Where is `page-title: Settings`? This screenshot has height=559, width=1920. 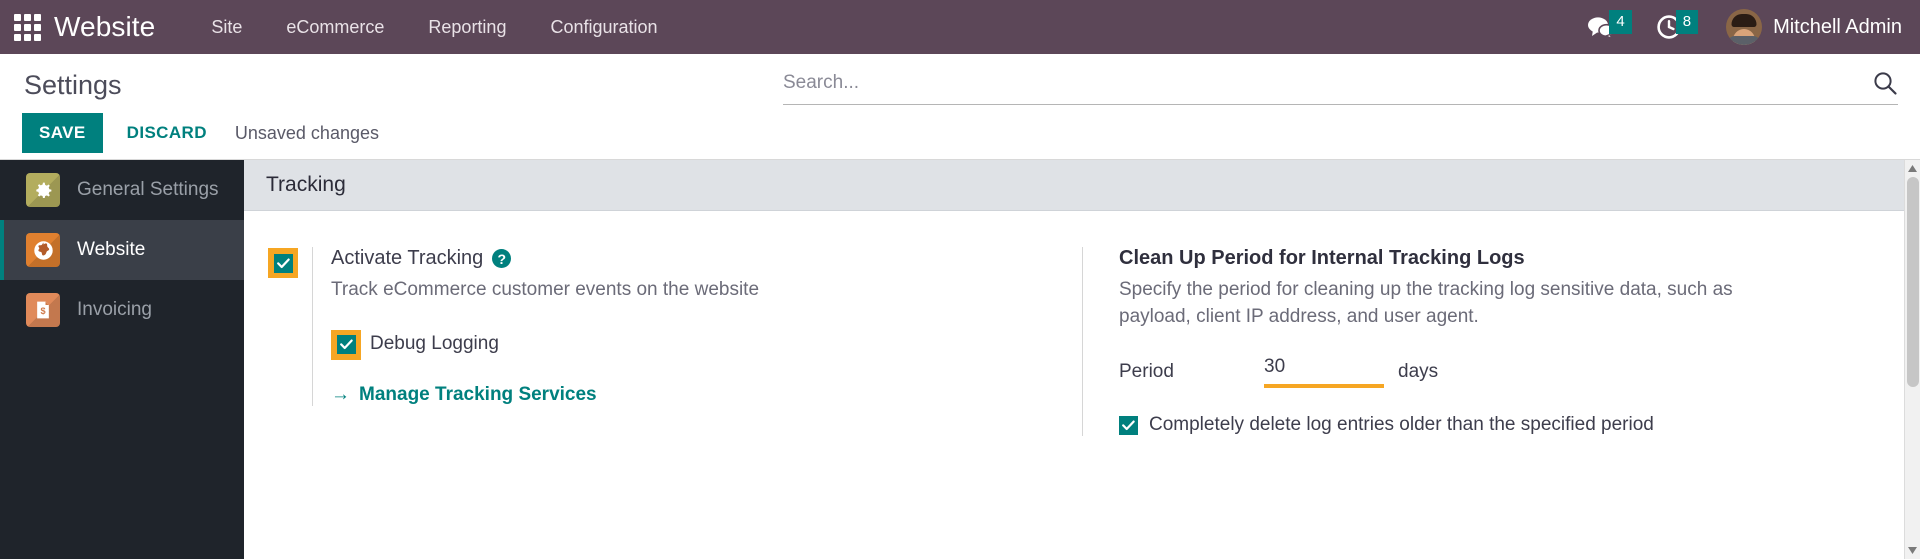 page-title: Settings is located at coordinates (73, 85).